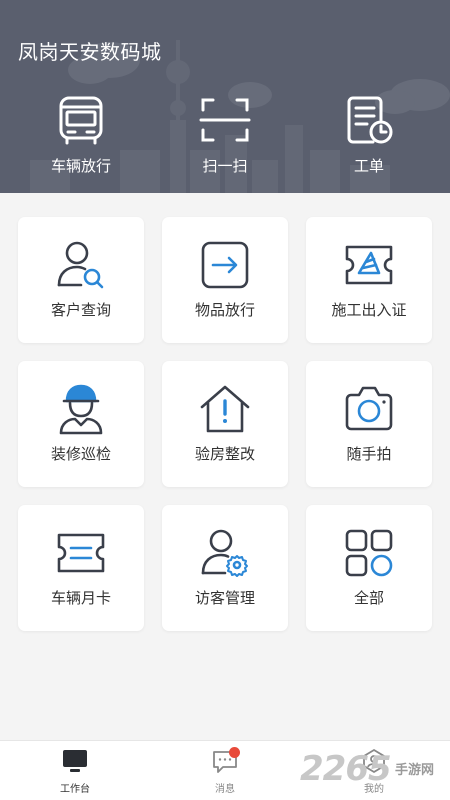 This screenshot has height=800, width=450. What do you see at coordinates (370, 120) in the screenshot?
I see `work-order-icon` at bounding box center [370, 120].